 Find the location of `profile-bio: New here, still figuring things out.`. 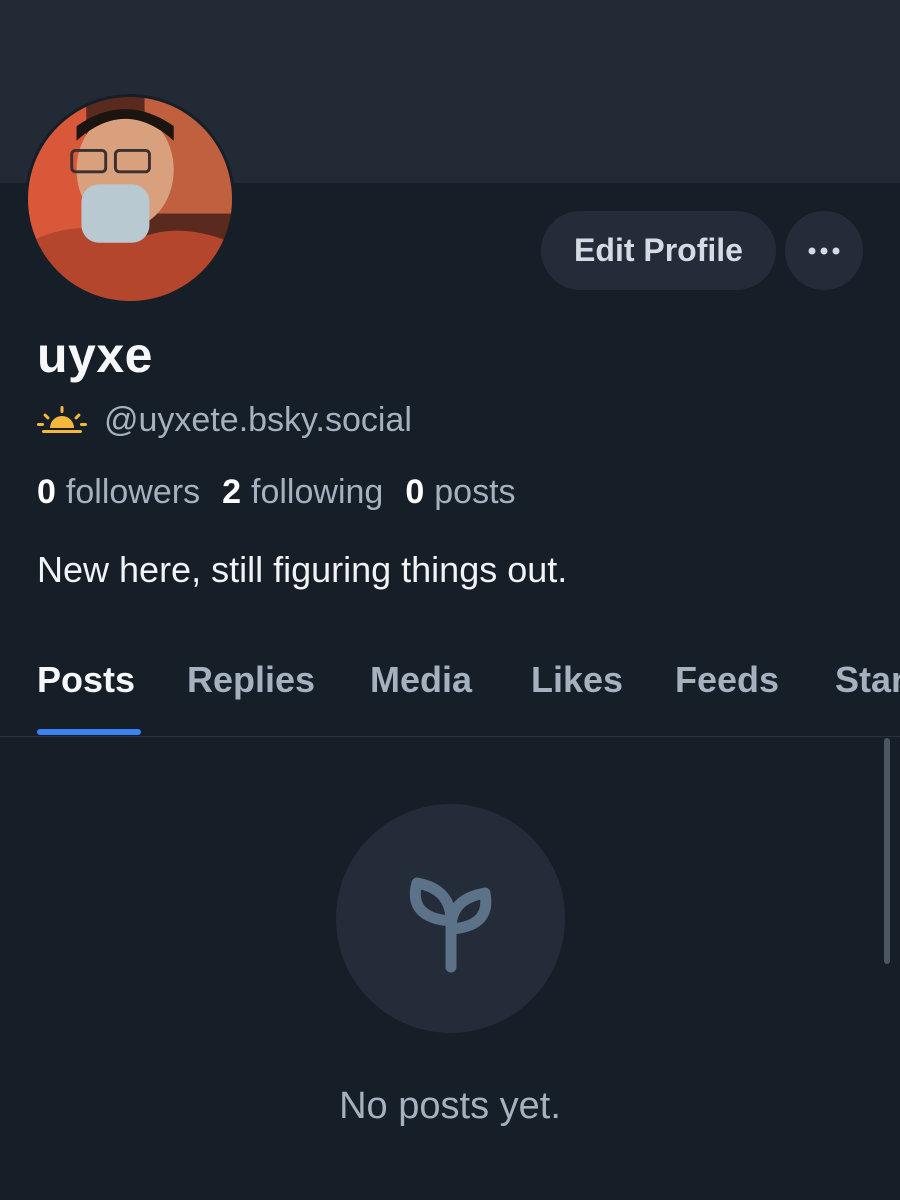

profile-bio: New here, still figuring things out. is located at coordinates (302, 569).